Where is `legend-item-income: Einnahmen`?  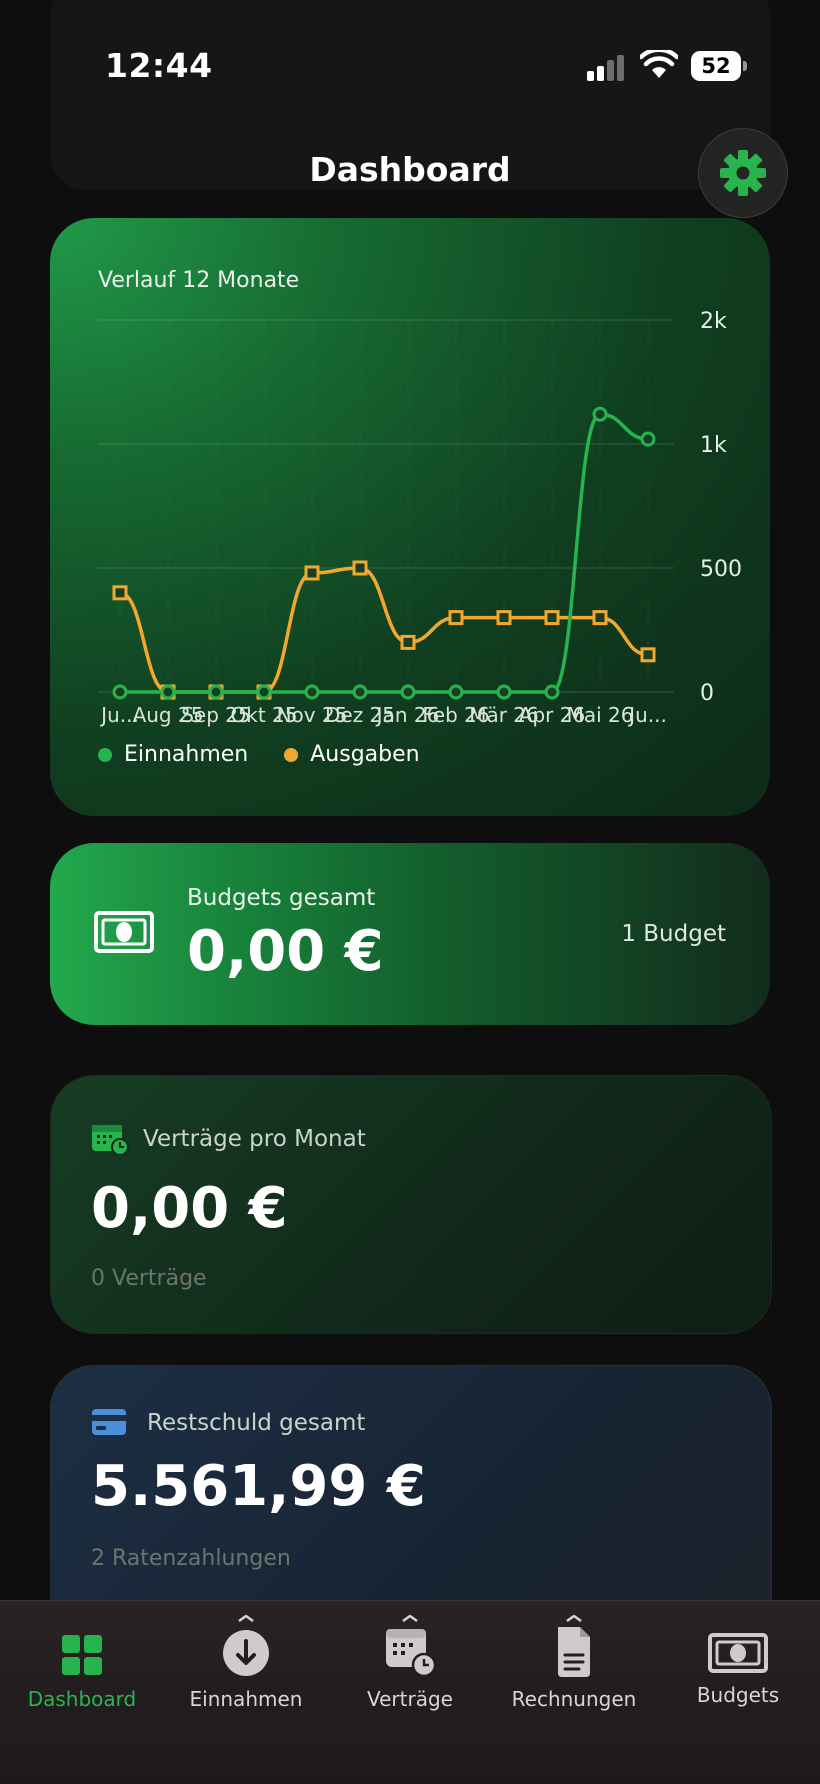
legend-item-income: Einnahmen is located at coordinates (173, 754).